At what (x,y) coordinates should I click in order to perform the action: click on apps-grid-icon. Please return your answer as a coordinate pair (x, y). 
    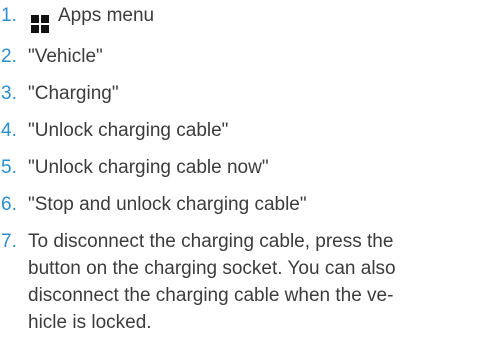
    Looking at the image, I should click on (40, 24).